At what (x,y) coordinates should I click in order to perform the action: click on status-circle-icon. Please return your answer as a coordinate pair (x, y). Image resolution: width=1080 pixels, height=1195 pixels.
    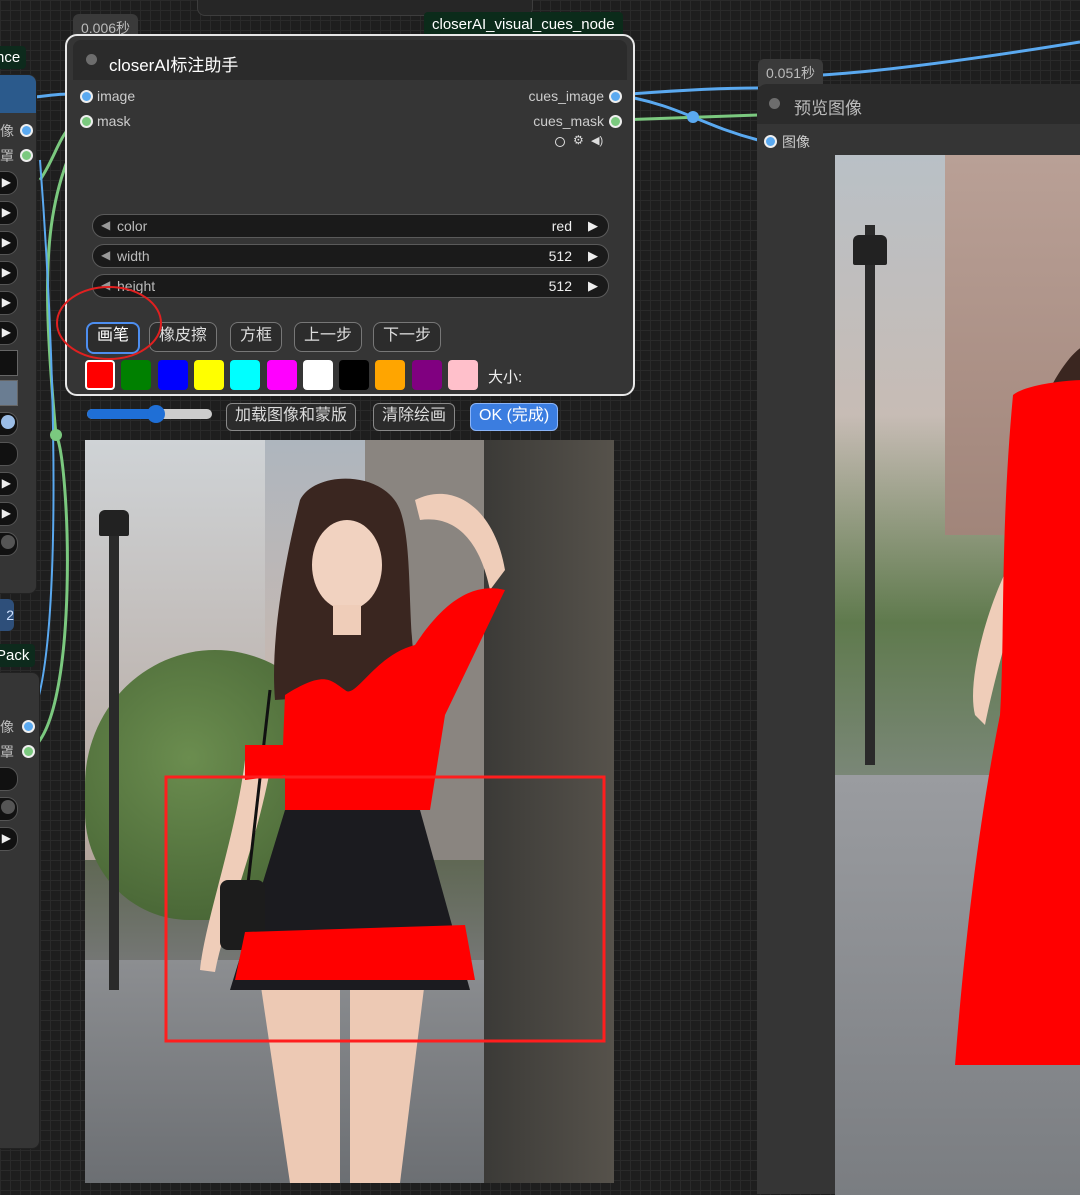
    Looking at the image, I should click on (560, 142).